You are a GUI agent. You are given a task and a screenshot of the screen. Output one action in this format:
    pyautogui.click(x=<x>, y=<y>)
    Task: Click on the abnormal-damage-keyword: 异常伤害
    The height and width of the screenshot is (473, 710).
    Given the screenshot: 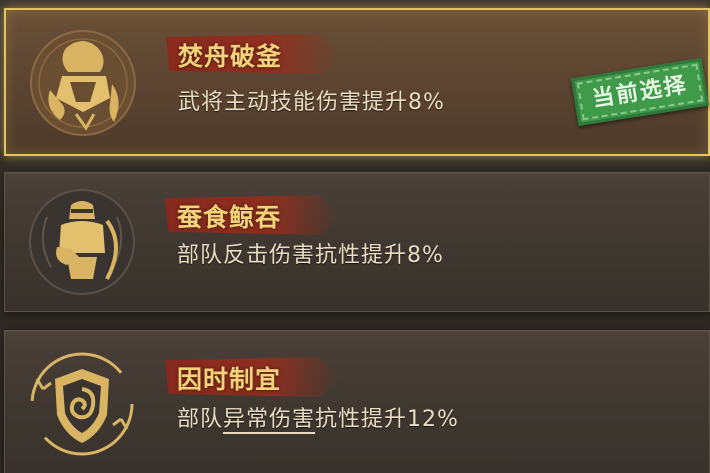 What is the action you would take?
    pyautogui.click(x=269, y=420)
    